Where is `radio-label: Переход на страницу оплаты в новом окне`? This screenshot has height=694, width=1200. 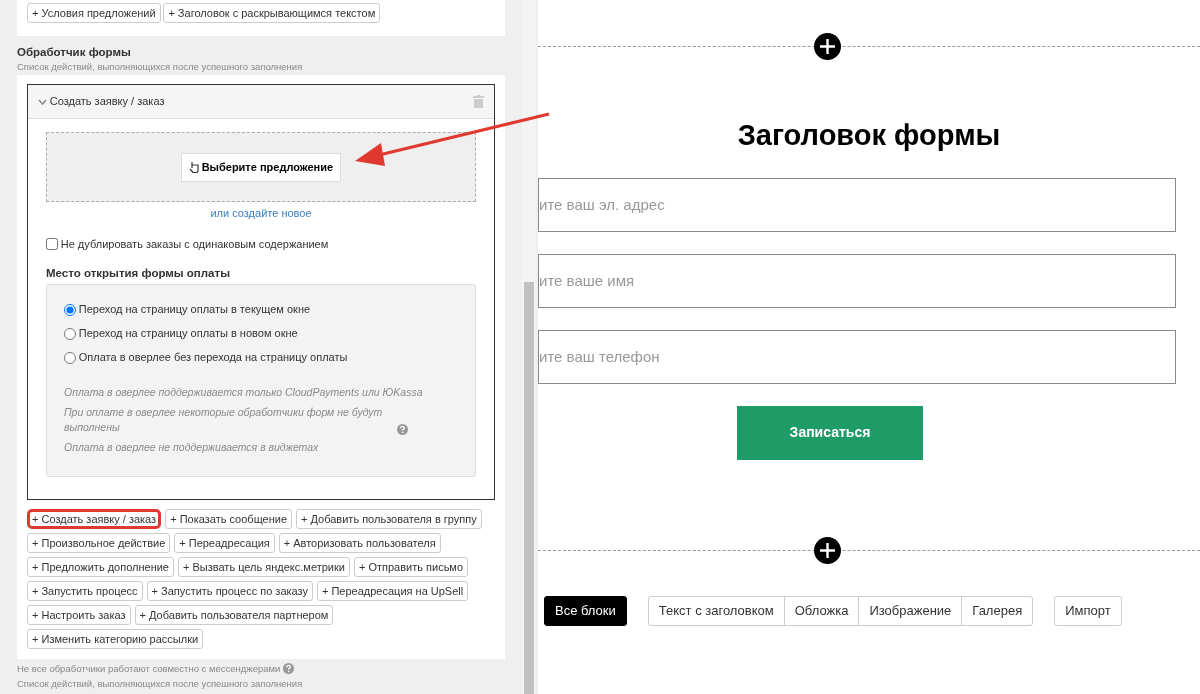 radio-label: Переход на страницу оплаты в новом окне is located at coordinates (188, 333).